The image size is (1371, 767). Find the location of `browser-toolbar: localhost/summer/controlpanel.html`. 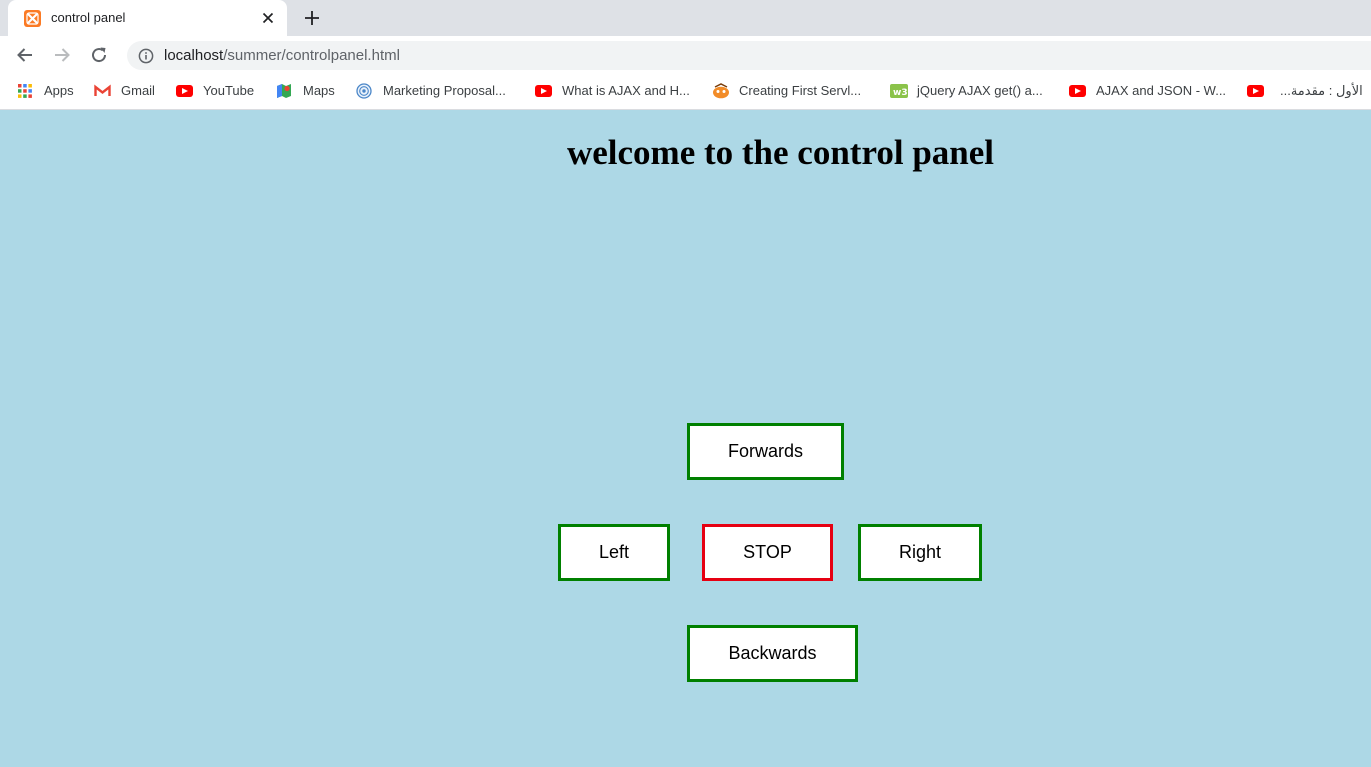

browser-toolbar: localhost/summer/controlpanel.html is located at coordinates (685, 55).